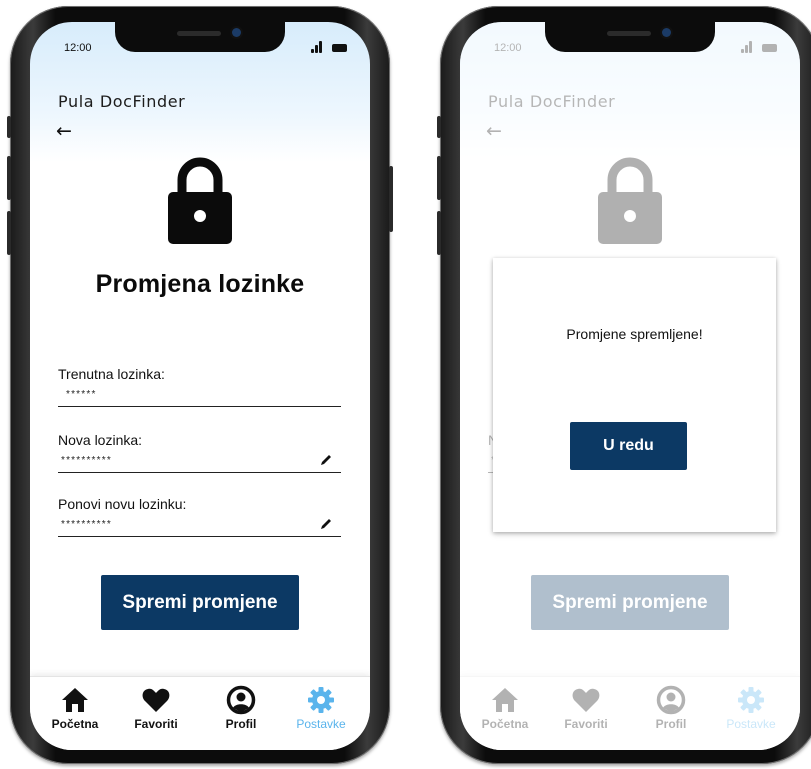 This screenshot has width=811, height=769. Describe the element at coordinates (75, 724) in the screenshot. I see `tab-home-label: Početna` at that location.